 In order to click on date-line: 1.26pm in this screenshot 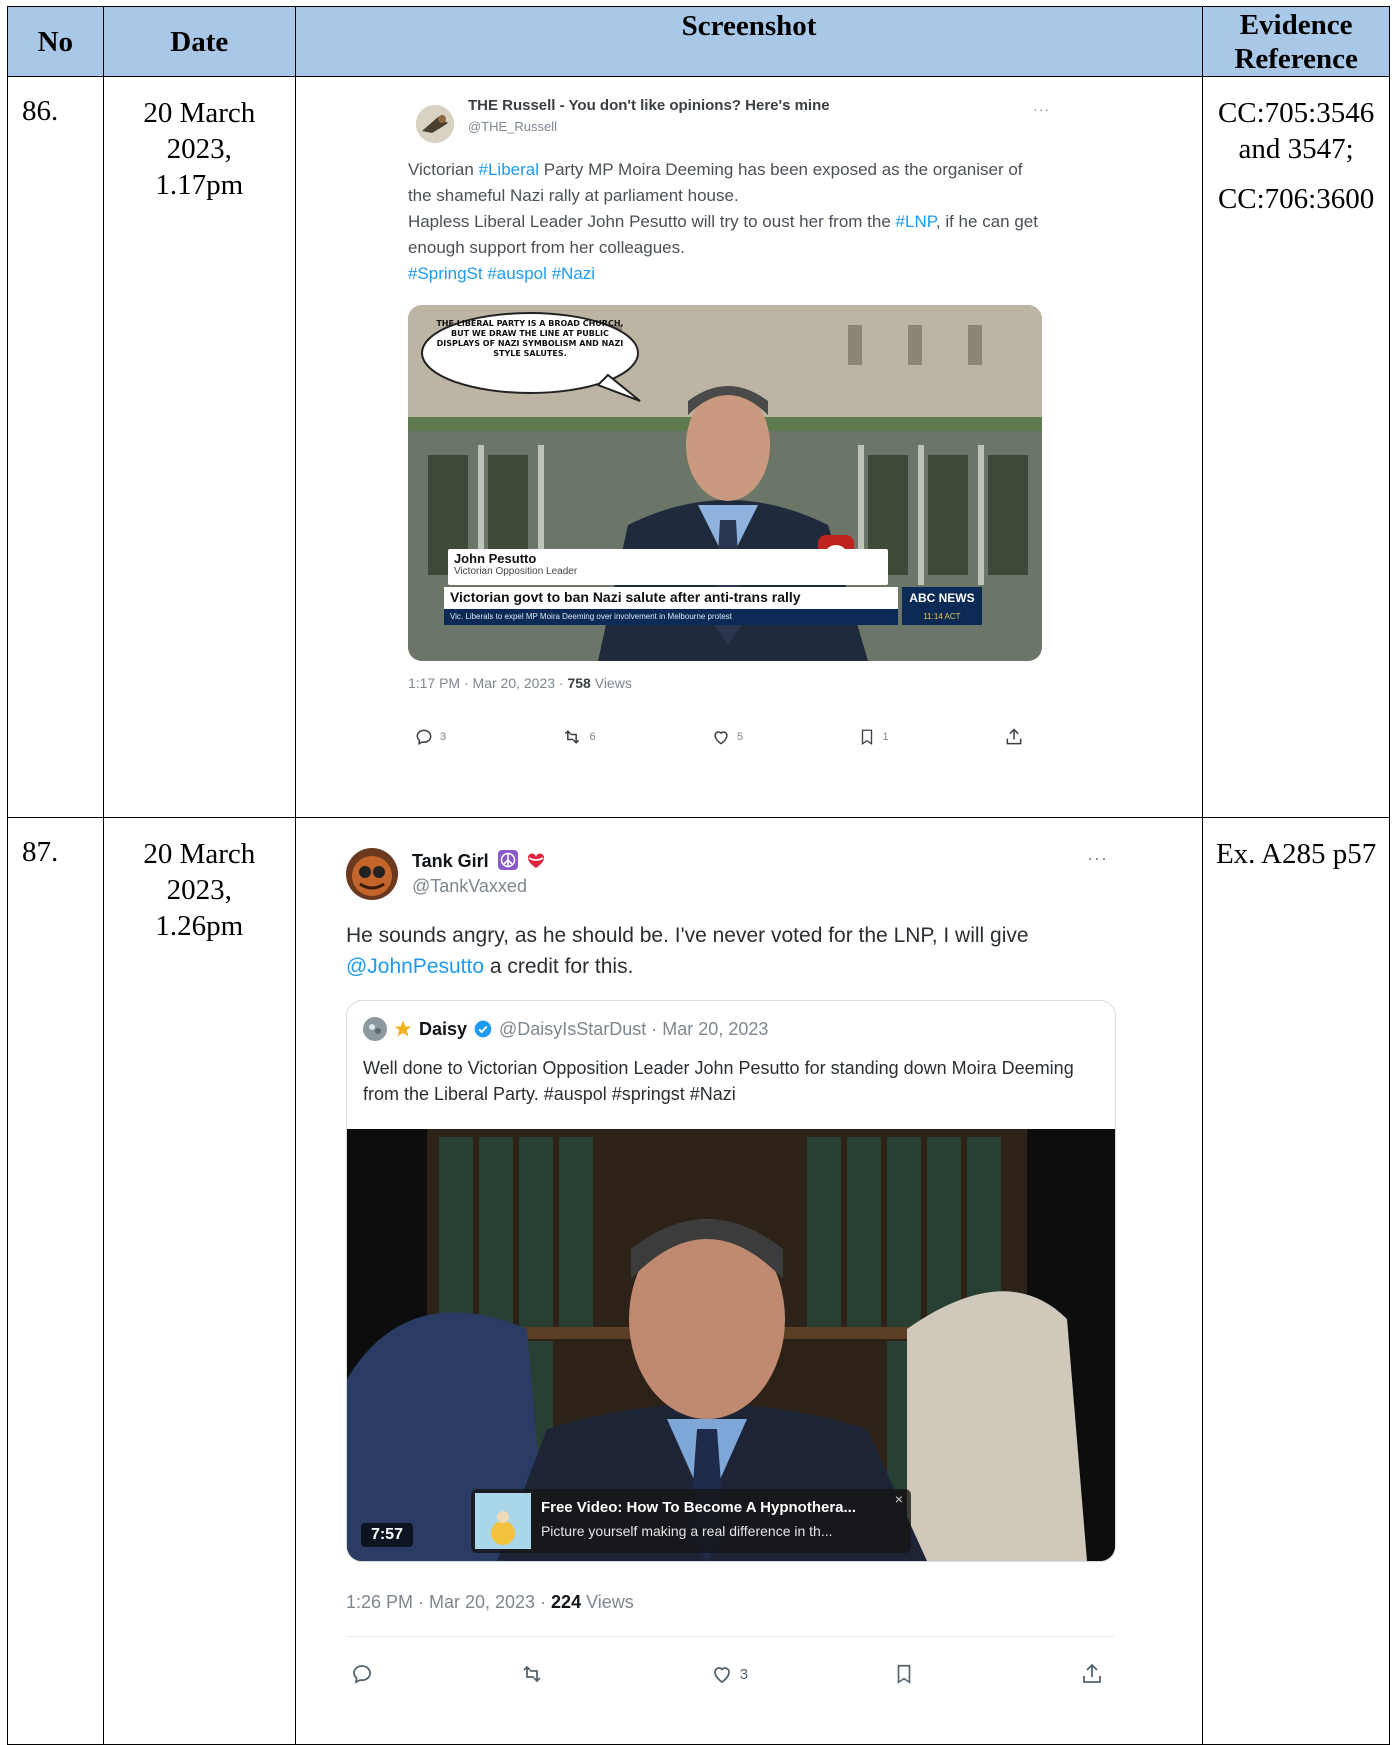, I will do `click(199, 926)`.